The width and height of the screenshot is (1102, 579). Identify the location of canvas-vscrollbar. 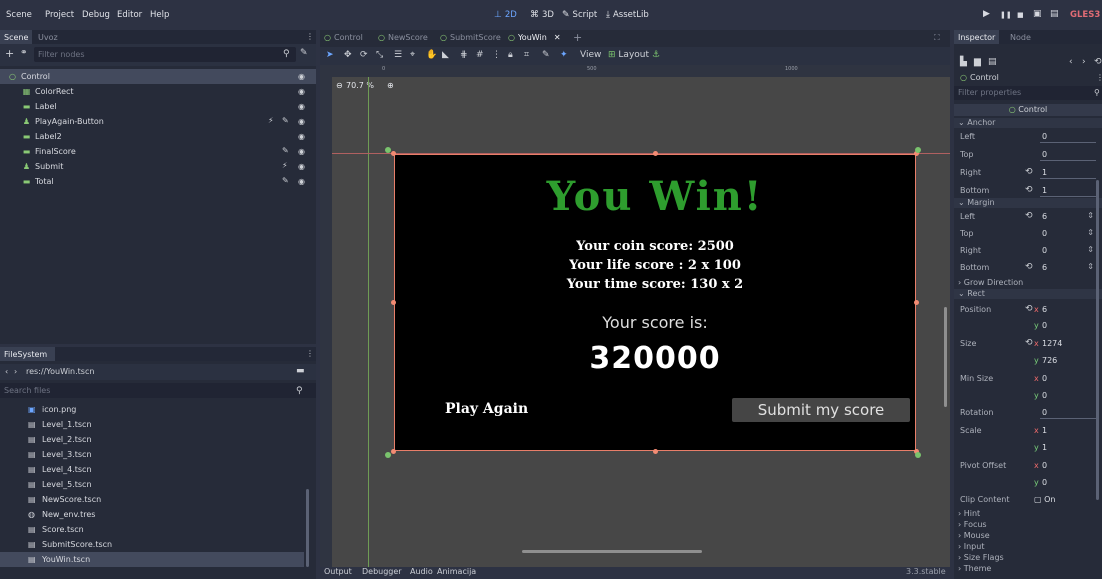
(945, 357).